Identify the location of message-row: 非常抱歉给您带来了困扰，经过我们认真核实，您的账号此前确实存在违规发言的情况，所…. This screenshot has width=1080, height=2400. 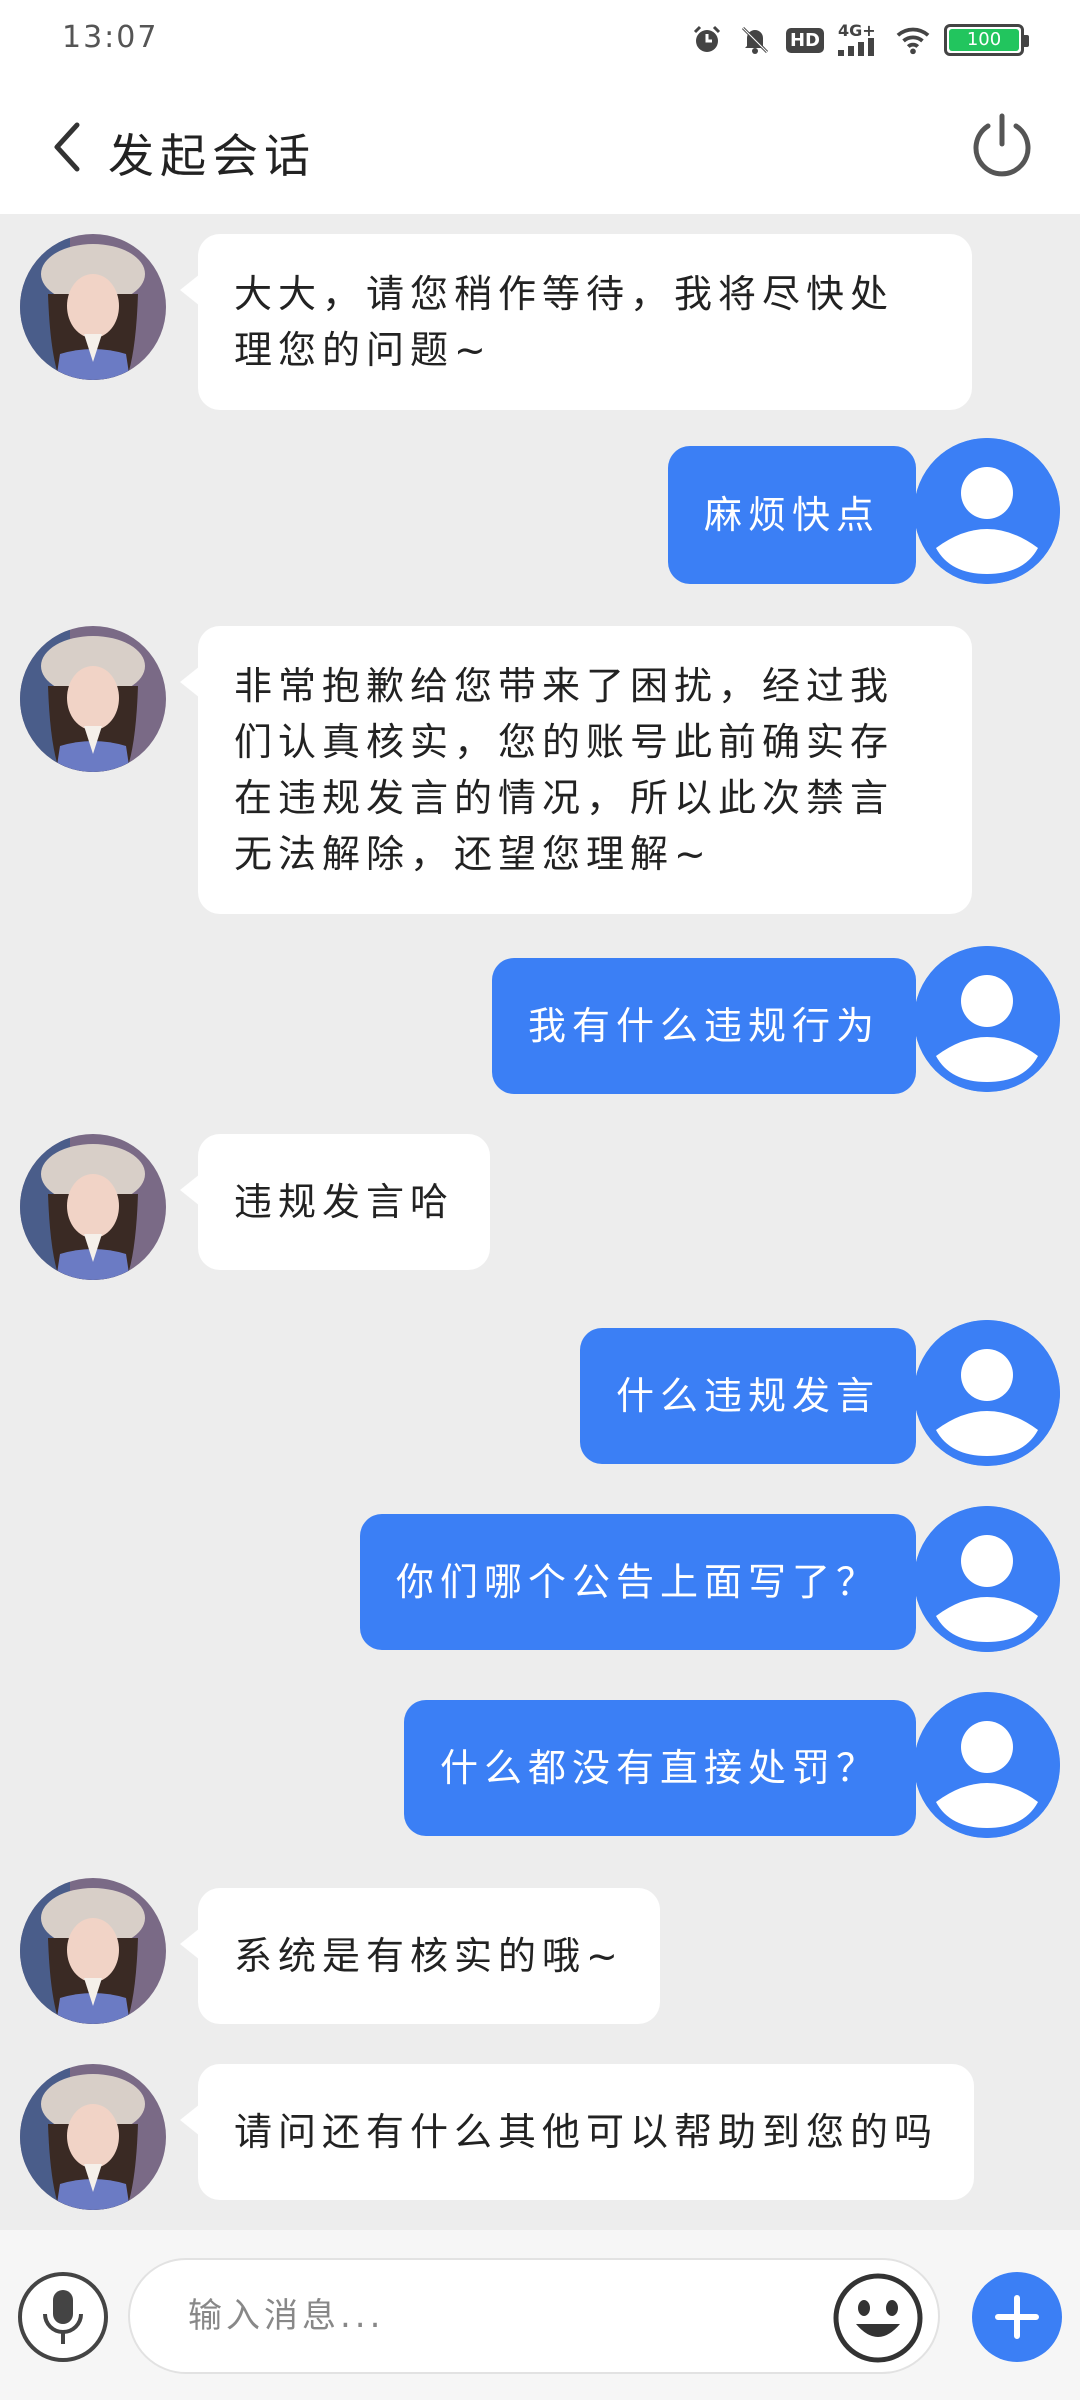
(540, 770).